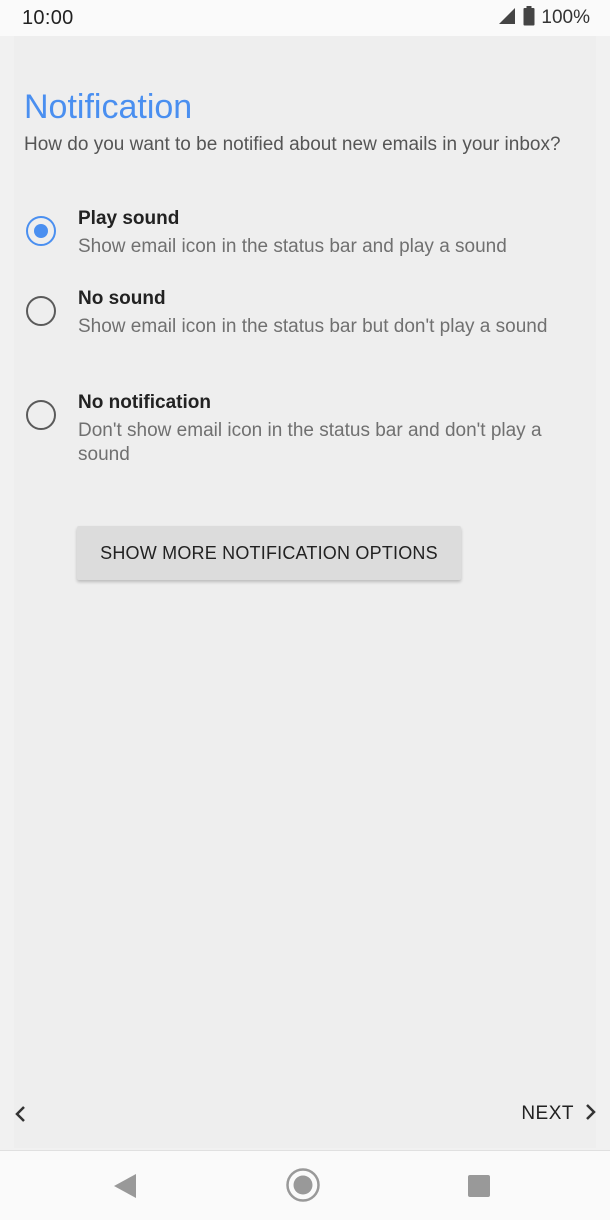 The image size is (610, 1220). I want to click on status-time: 10:00, so click(48, 17).